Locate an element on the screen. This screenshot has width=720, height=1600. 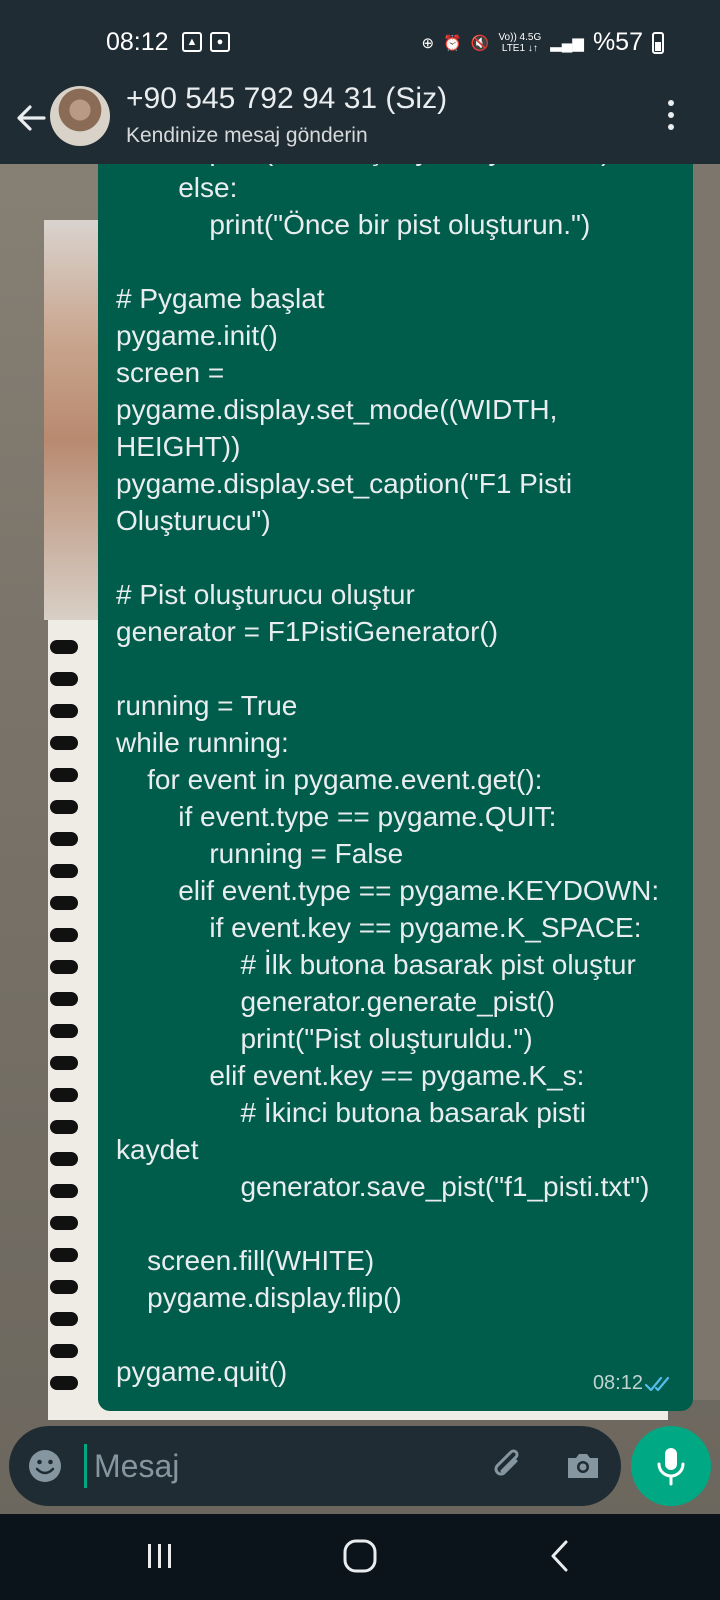
system-navigation-bar is located at coordinates (360, 1557).